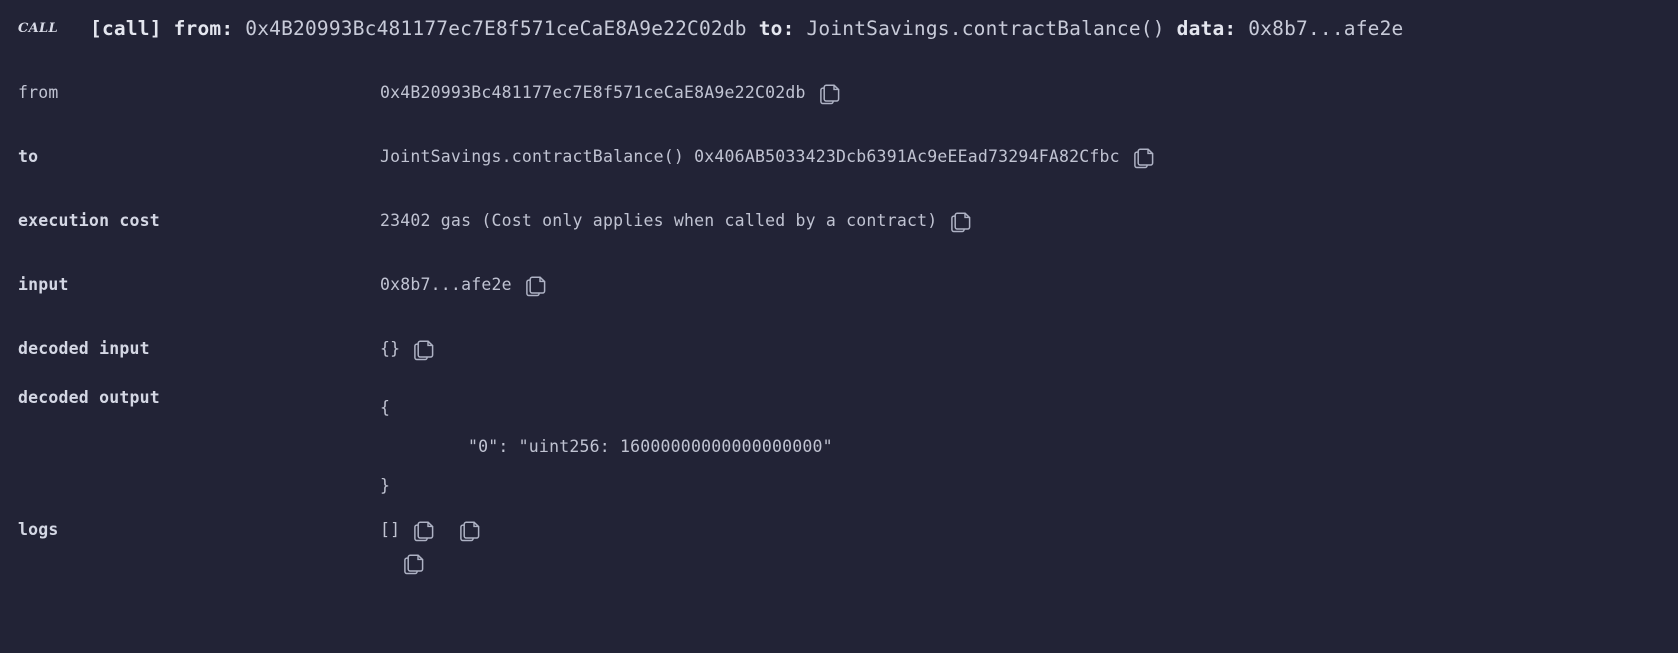  What do you see at coordinates (385, 407) in the screenshot?
I see `json-open-brace: {` at bounding box center [385, 407].